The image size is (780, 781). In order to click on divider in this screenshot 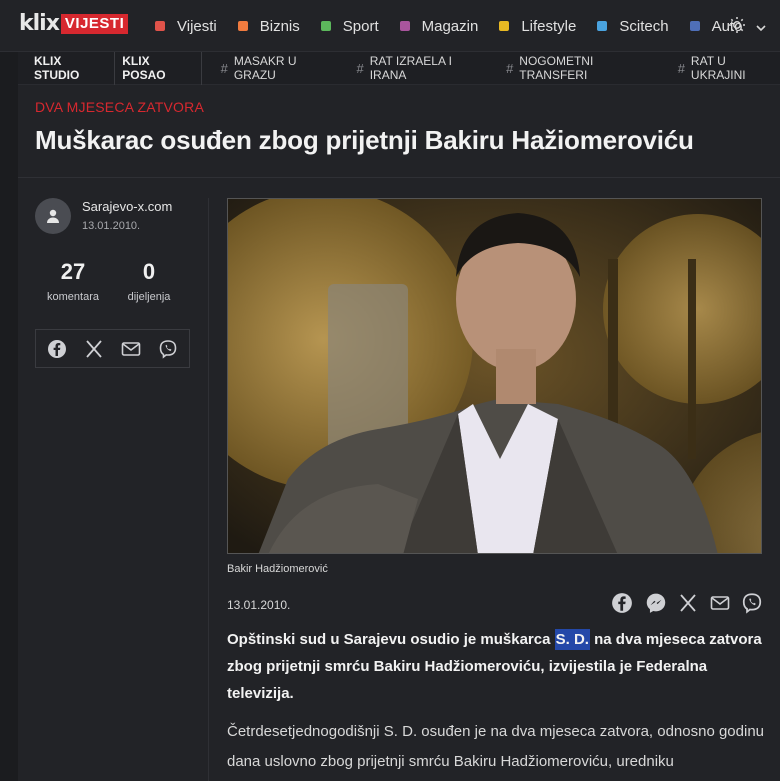, I will do `click(399, 177)`.